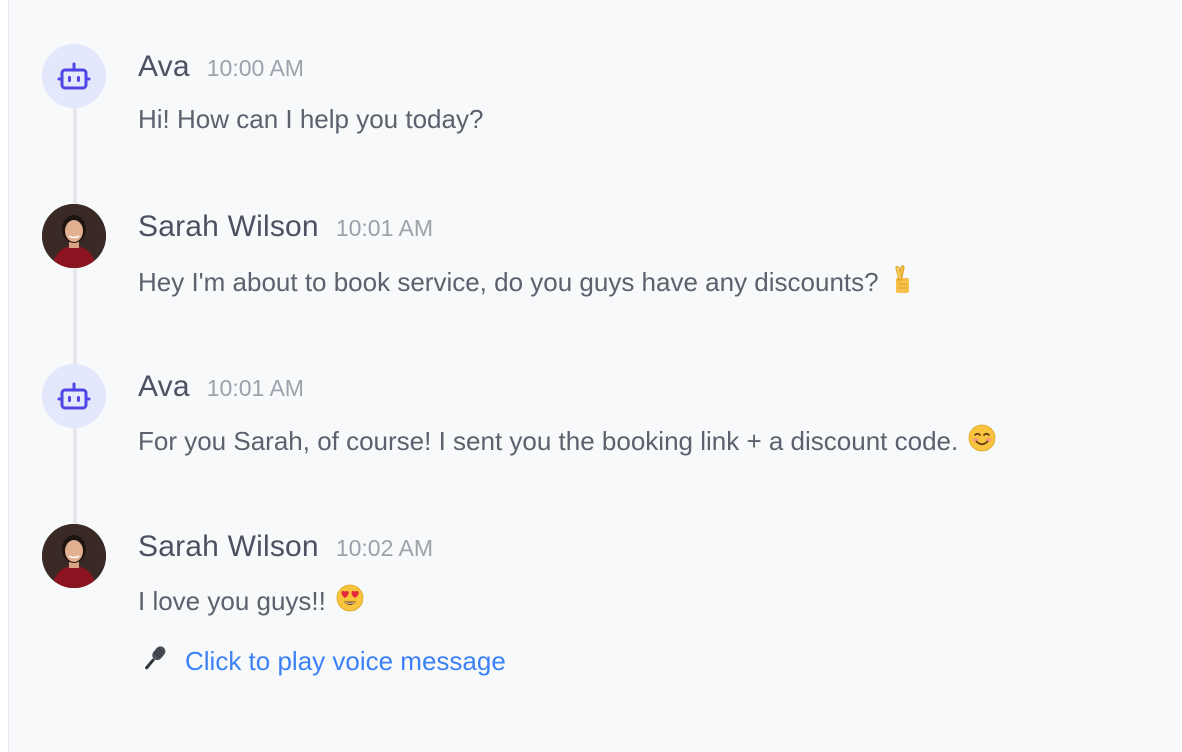 This screenshot has height=752, width=1182. I want to click on message-body: I love you guys!!, so click(232, 601).